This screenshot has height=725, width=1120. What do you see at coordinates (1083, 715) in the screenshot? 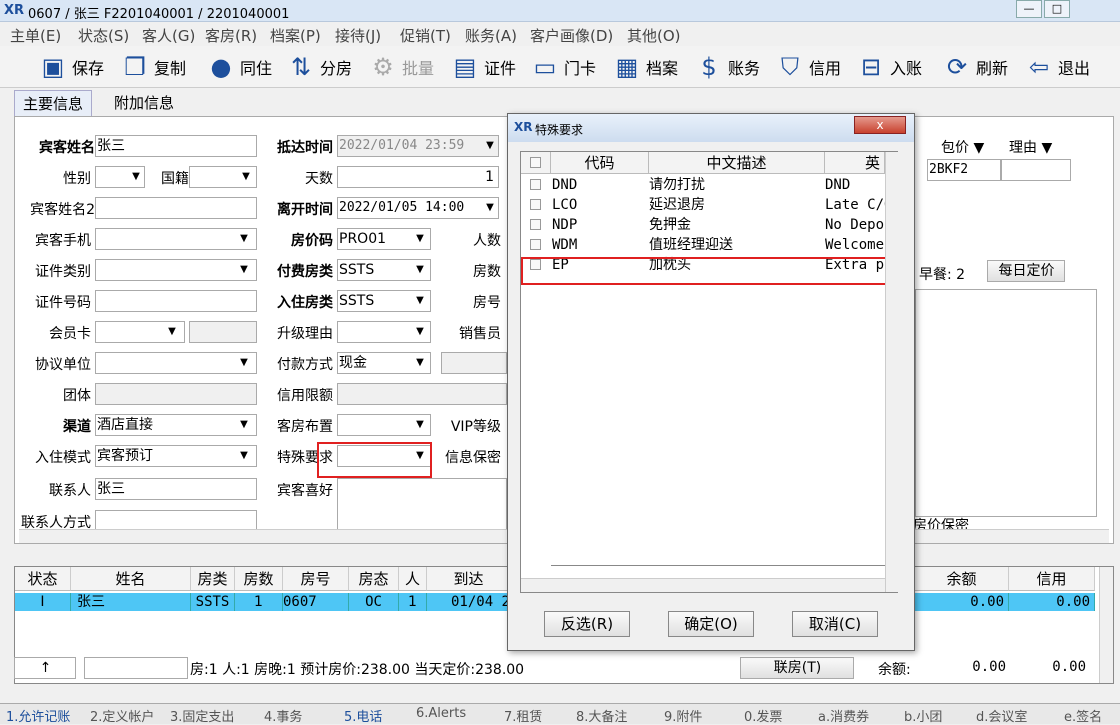
I see `tab-signature: e.签名` at bounding box center [1083, 715].